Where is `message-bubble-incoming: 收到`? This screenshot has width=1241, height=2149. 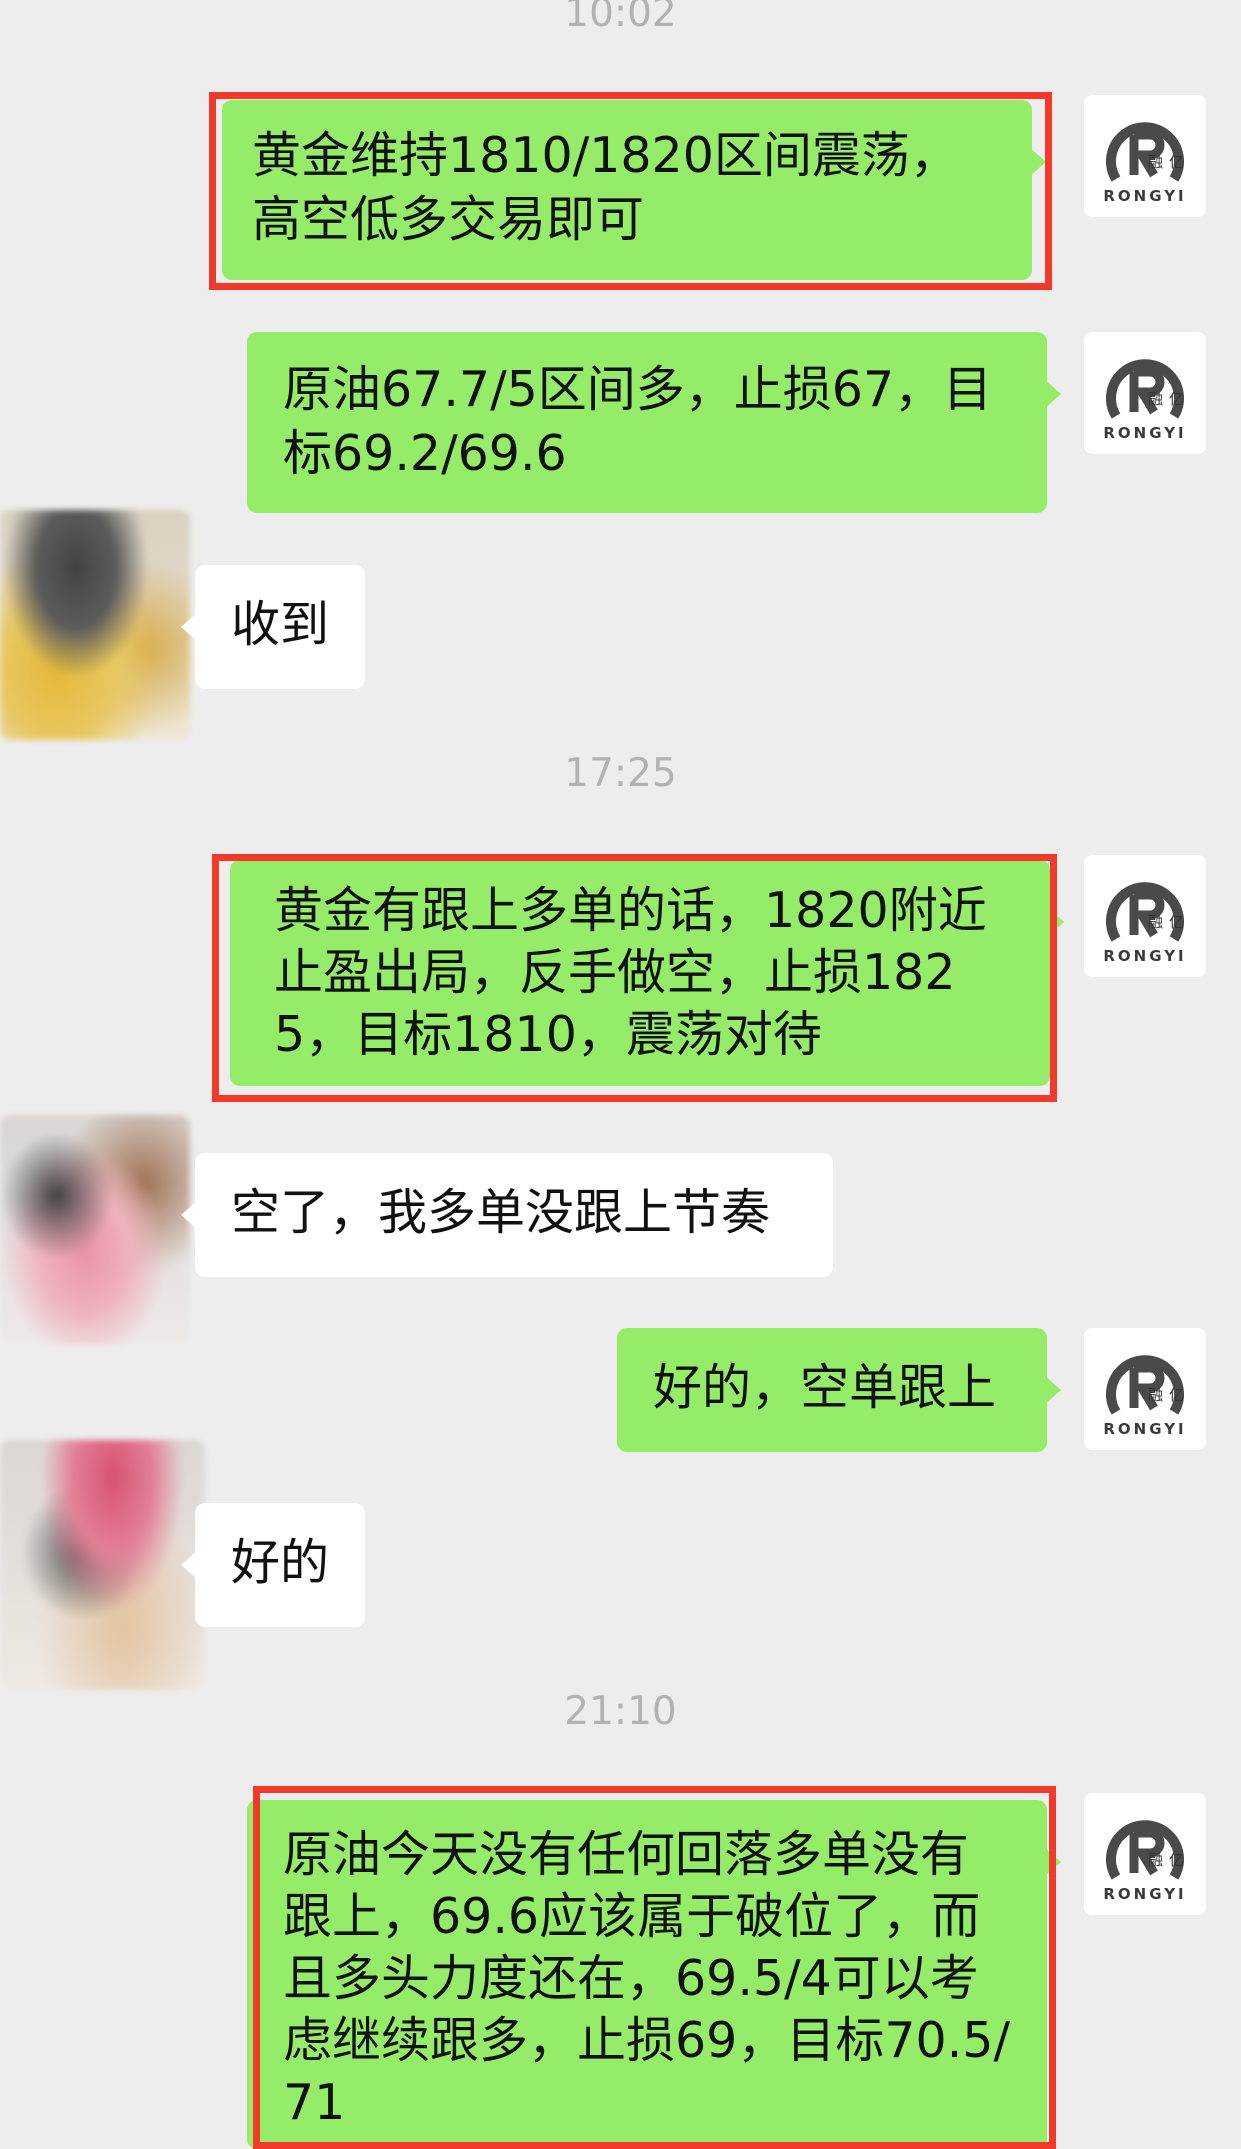 message-bubble-incoming: 收到 is located at coordinates (273, 627).